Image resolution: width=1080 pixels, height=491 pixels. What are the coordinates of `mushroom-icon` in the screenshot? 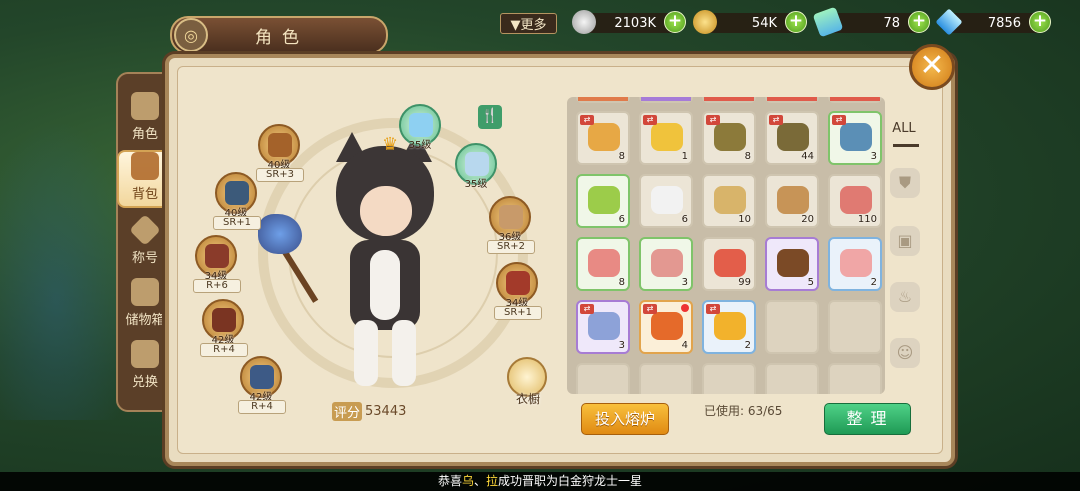 It's located at (793, 200).